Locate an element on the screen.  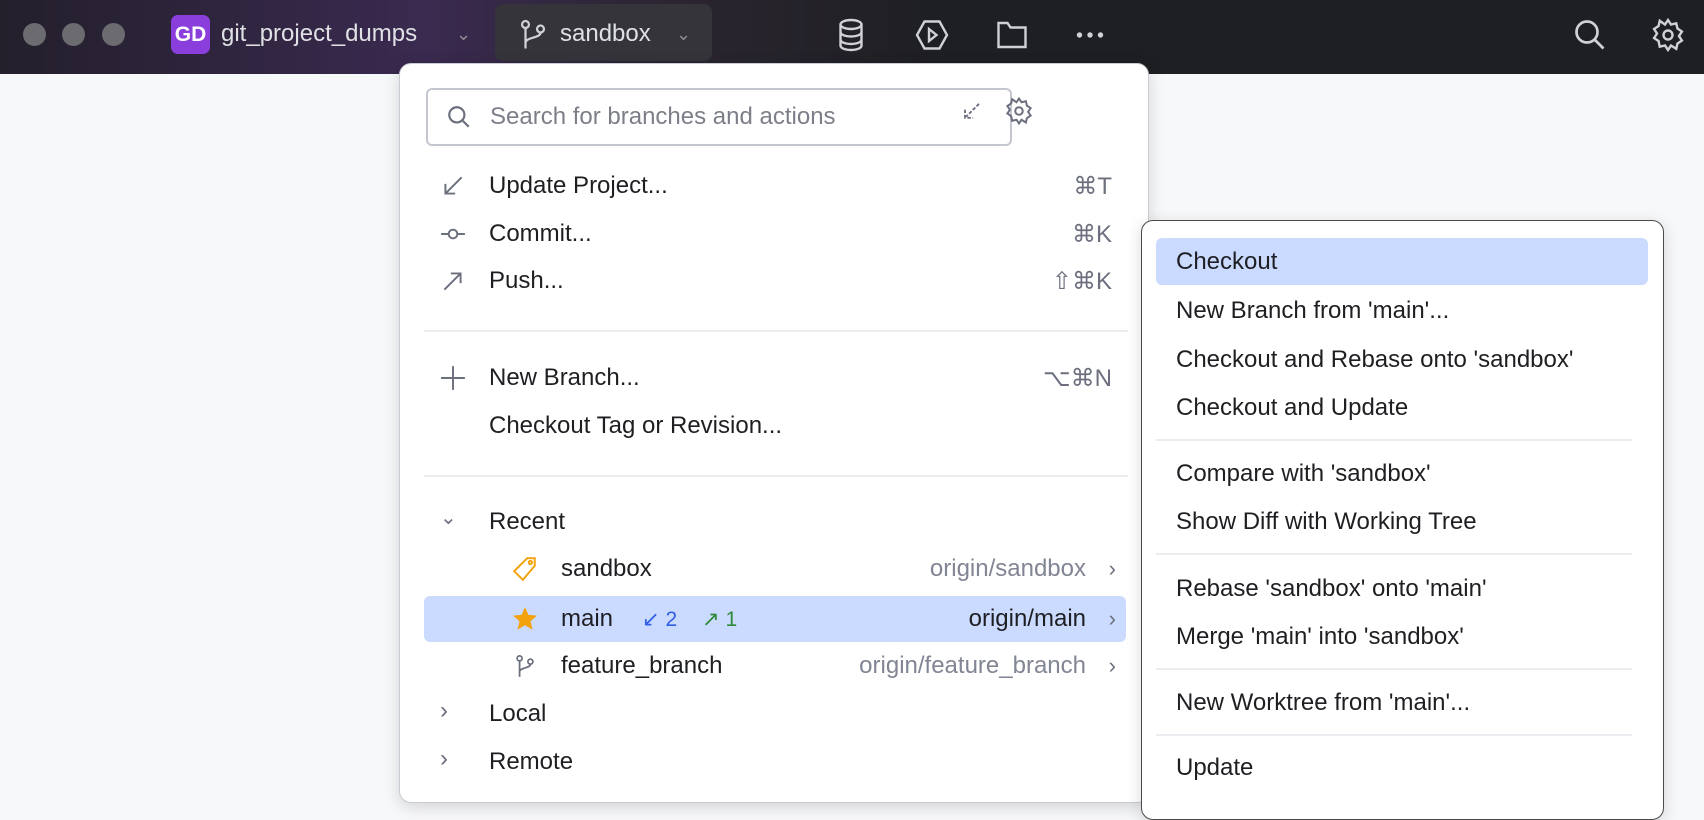
search-input is located at coordinates (740, 117).